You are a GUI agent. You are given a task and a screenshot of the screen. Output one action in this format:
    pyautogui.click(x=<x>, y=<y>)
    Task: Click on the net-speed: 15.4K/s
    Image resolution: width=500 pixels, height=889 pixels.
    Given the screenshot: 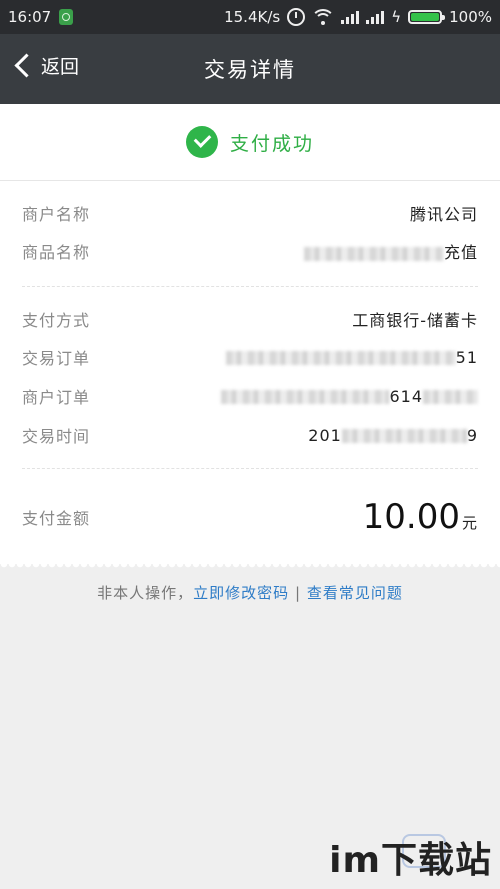 What is the action you would take?
    pyautogui.click(x=252, y=17)
    